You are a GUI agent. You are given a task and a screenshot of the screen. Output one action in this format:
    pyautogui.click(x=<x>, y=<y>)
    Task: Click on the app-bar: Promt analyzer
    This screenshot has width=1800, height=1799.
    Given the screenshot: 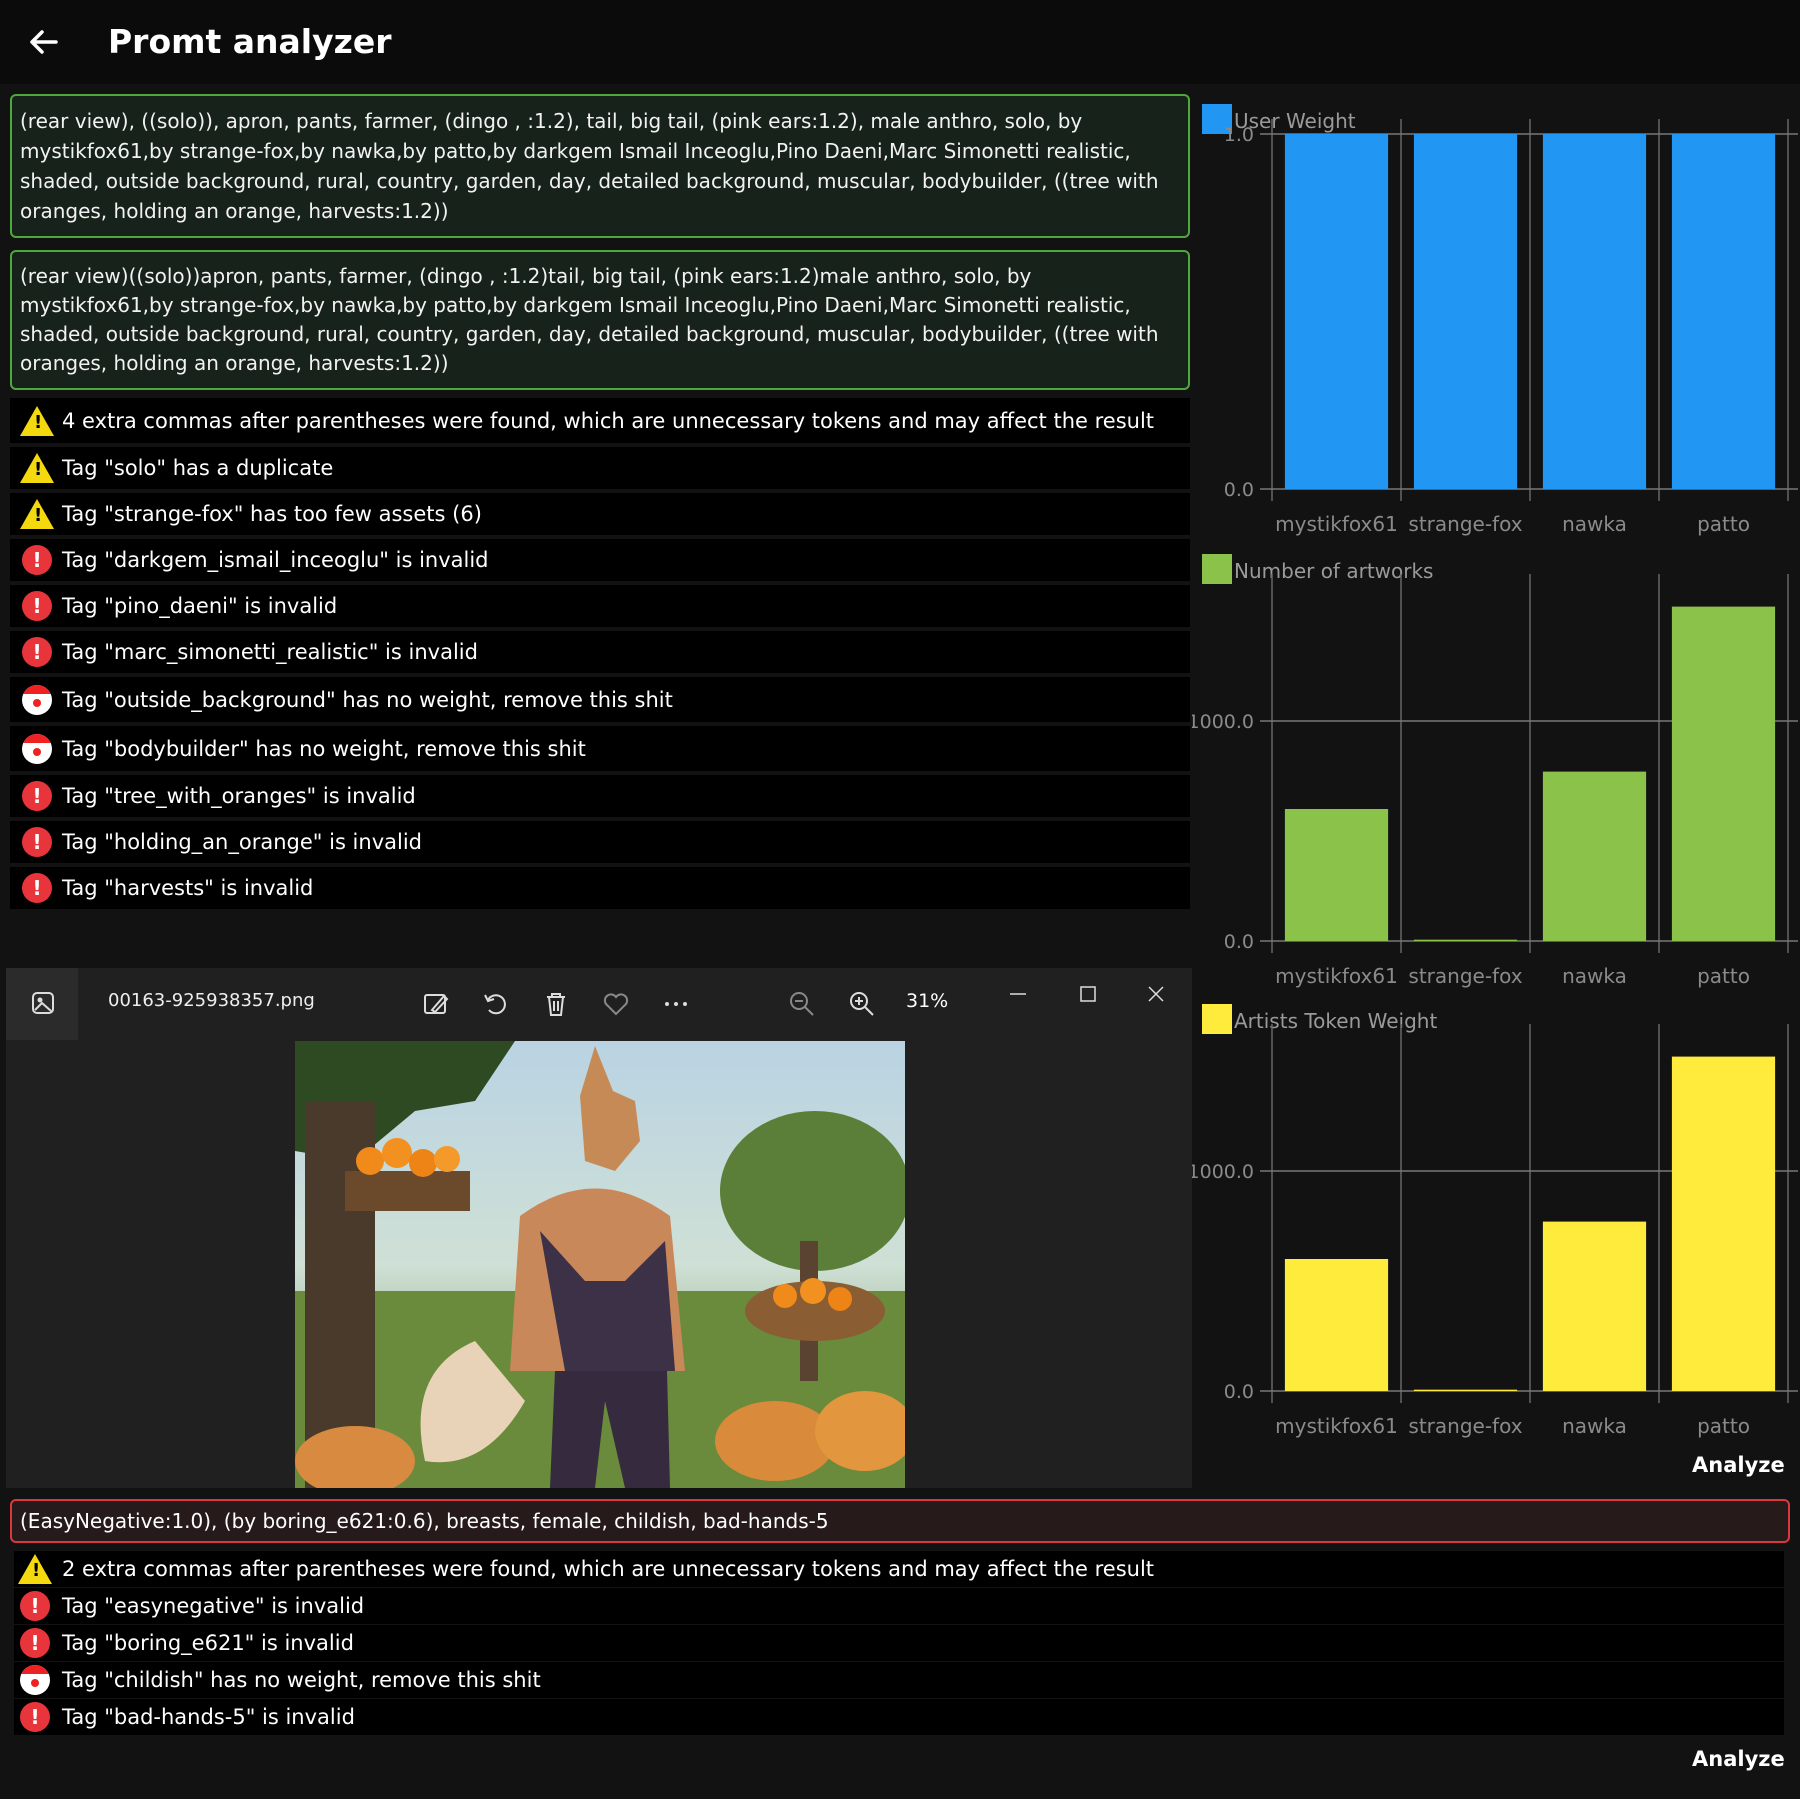 What is the action you would take?
    pyautogui.click(x=900, y=42)
    